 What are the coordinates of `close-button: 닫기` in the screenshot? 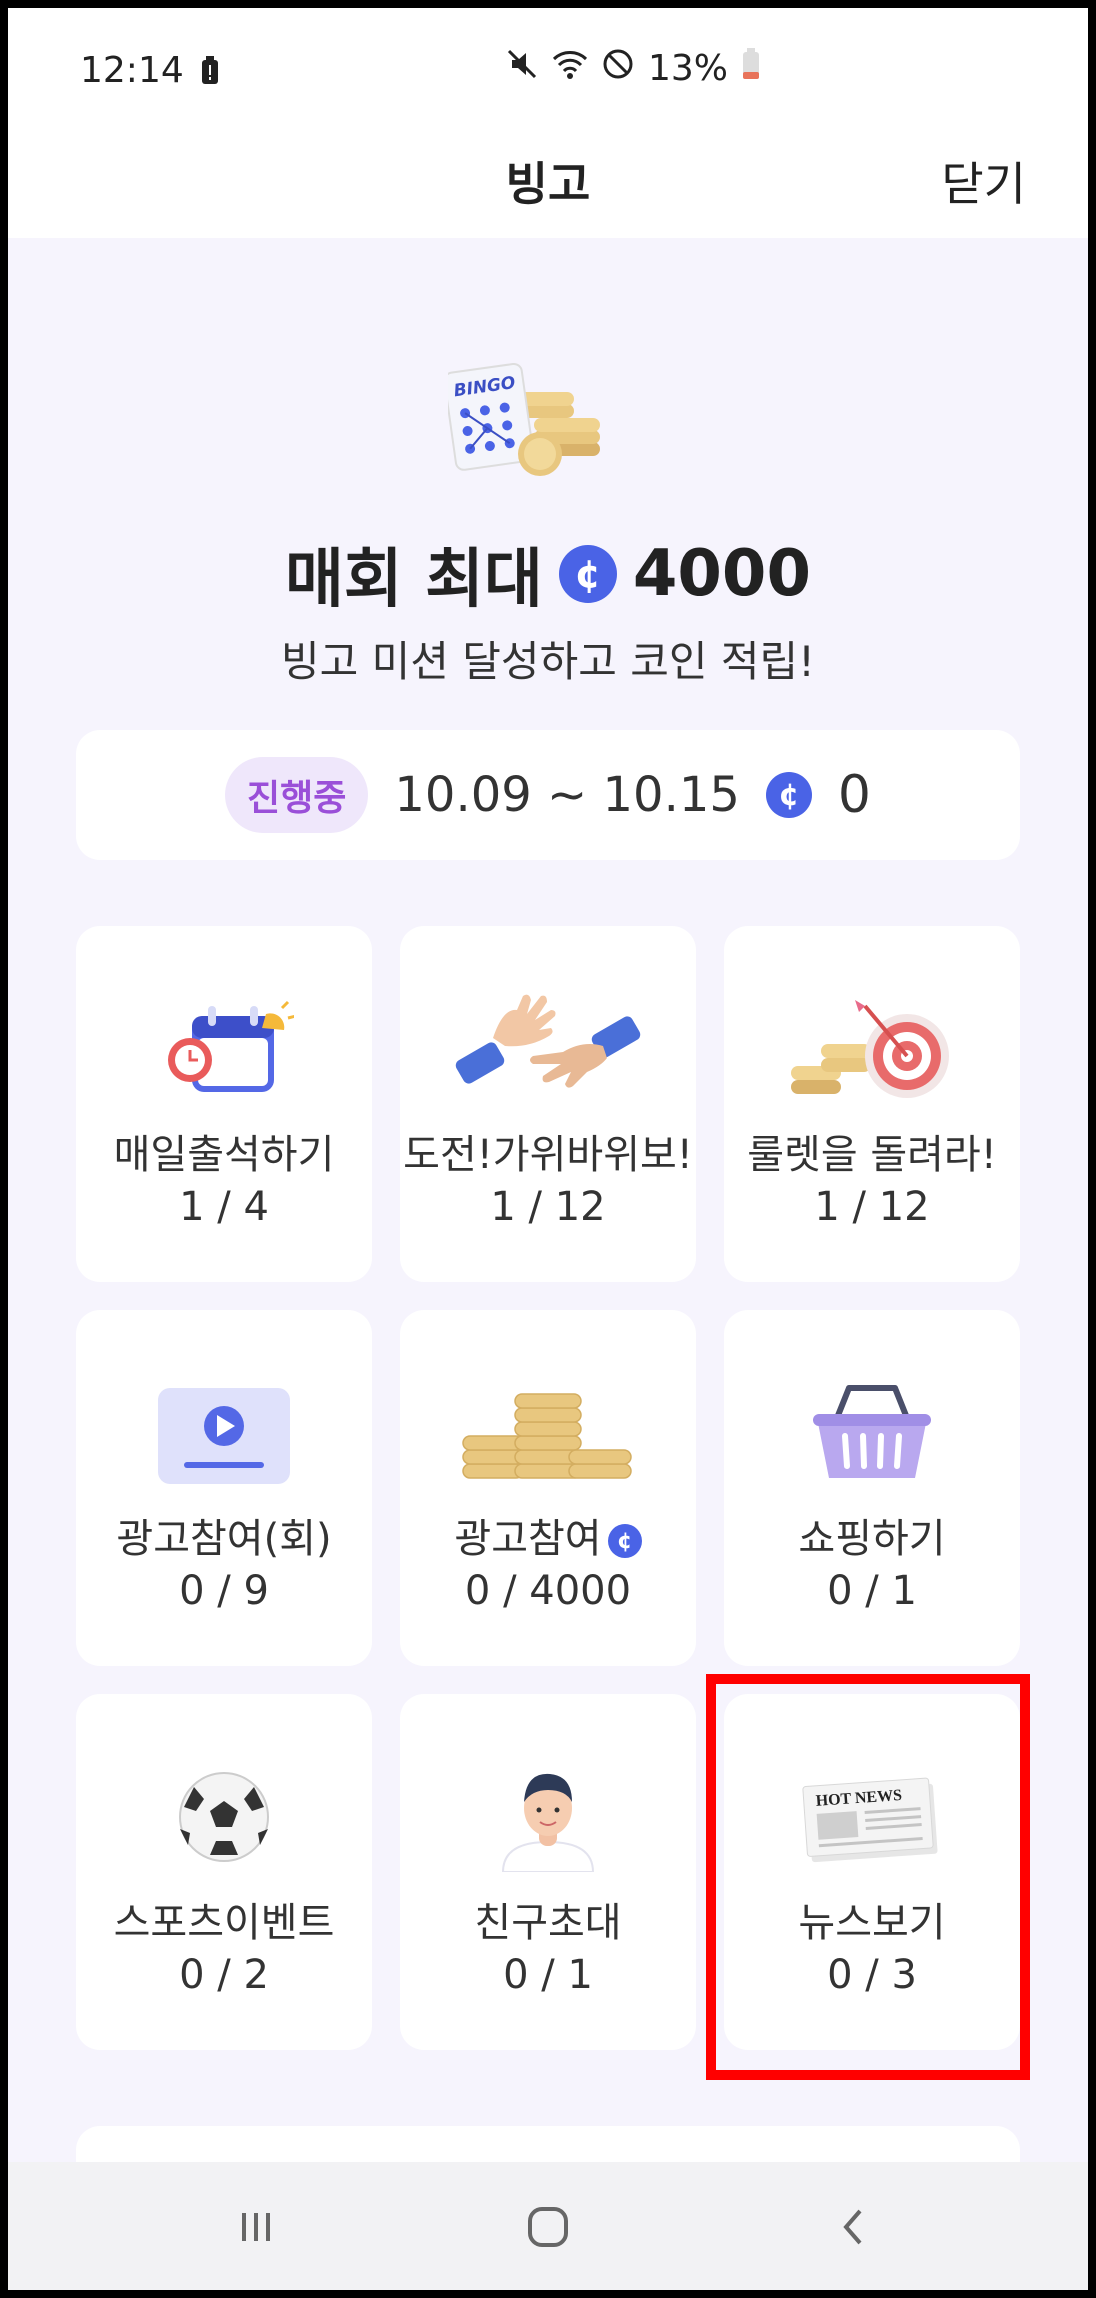 It's located at (983, 181).